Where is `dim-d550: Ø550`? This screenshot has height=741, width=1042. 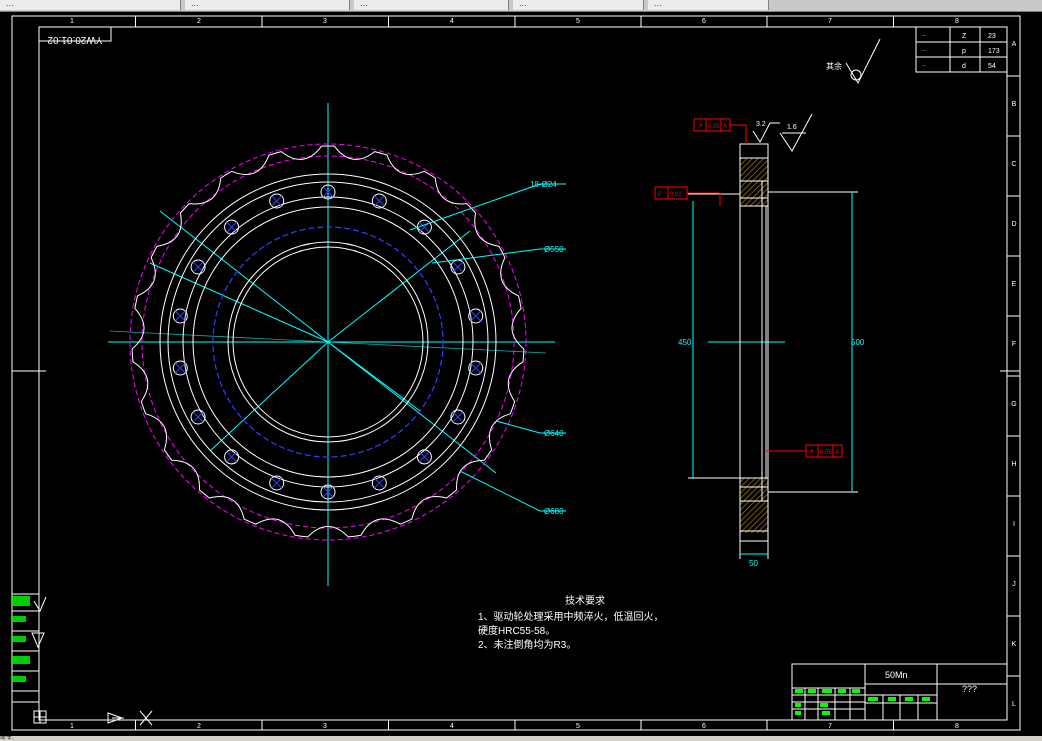
dim-d550: Ø550 is located at coordinates (554, 249).